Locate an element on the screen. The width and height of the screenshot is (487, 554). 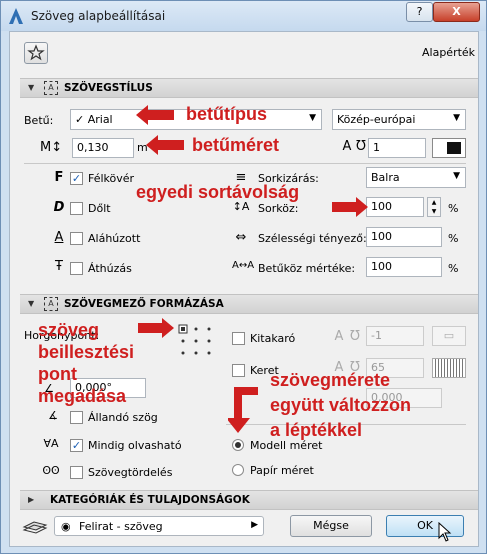
readable-icon: ∀A is located at coordinates (51, 443).